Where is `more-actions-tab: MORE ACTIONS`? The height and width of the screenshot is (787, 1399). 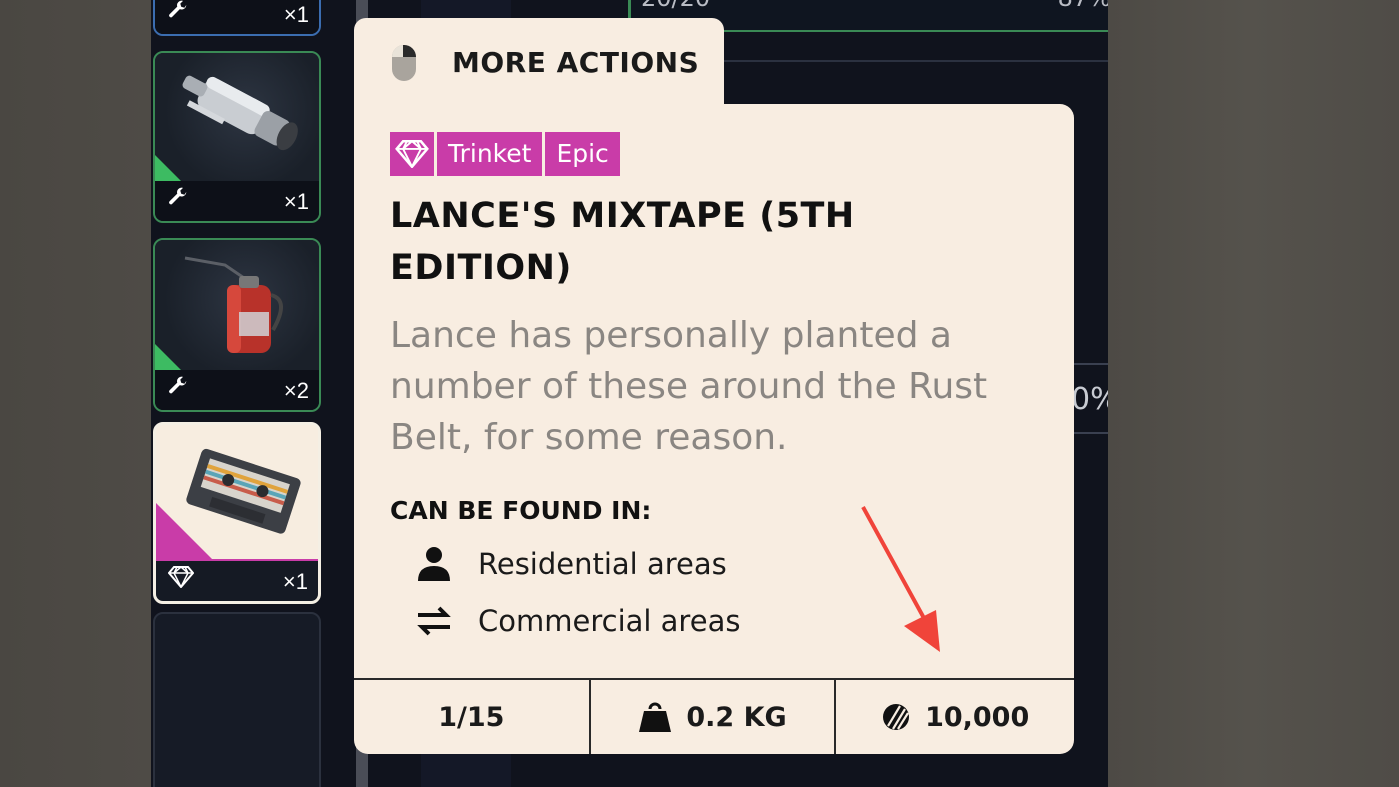 more-actions-tab: MORE ACTIONS is located at coordinates (539, 63).